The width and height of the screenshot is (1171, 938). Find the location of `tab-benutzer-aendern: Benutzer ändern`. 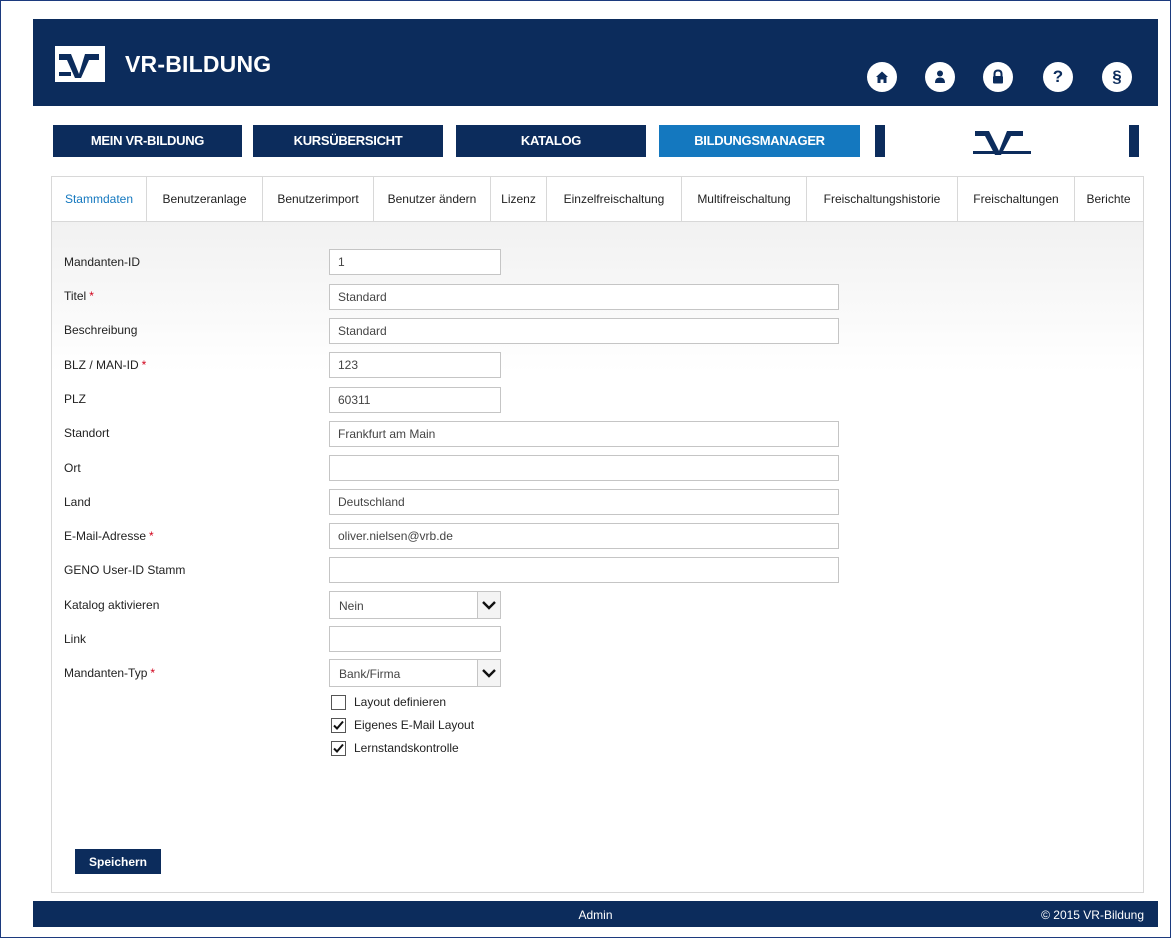

tab-benutzer-aendern: Benutzer ändern is located at coordinates (432, 199).